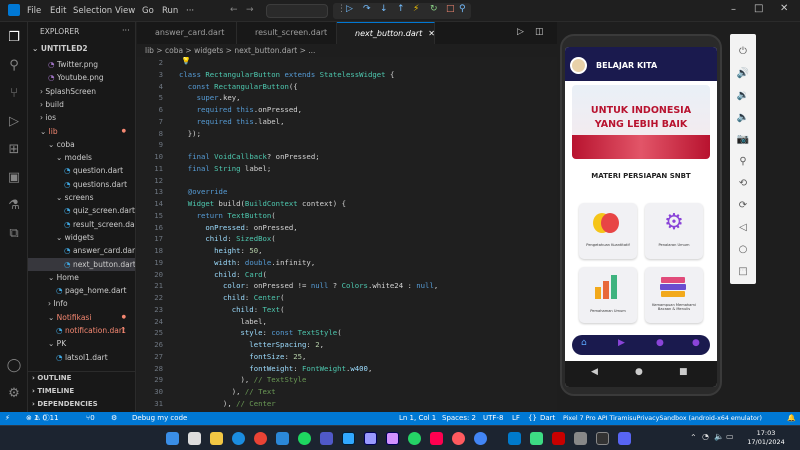  What do you see at coordinates (602, 438) in the screenshot?
I see `app4-icon` at bounding box center [602, 438].